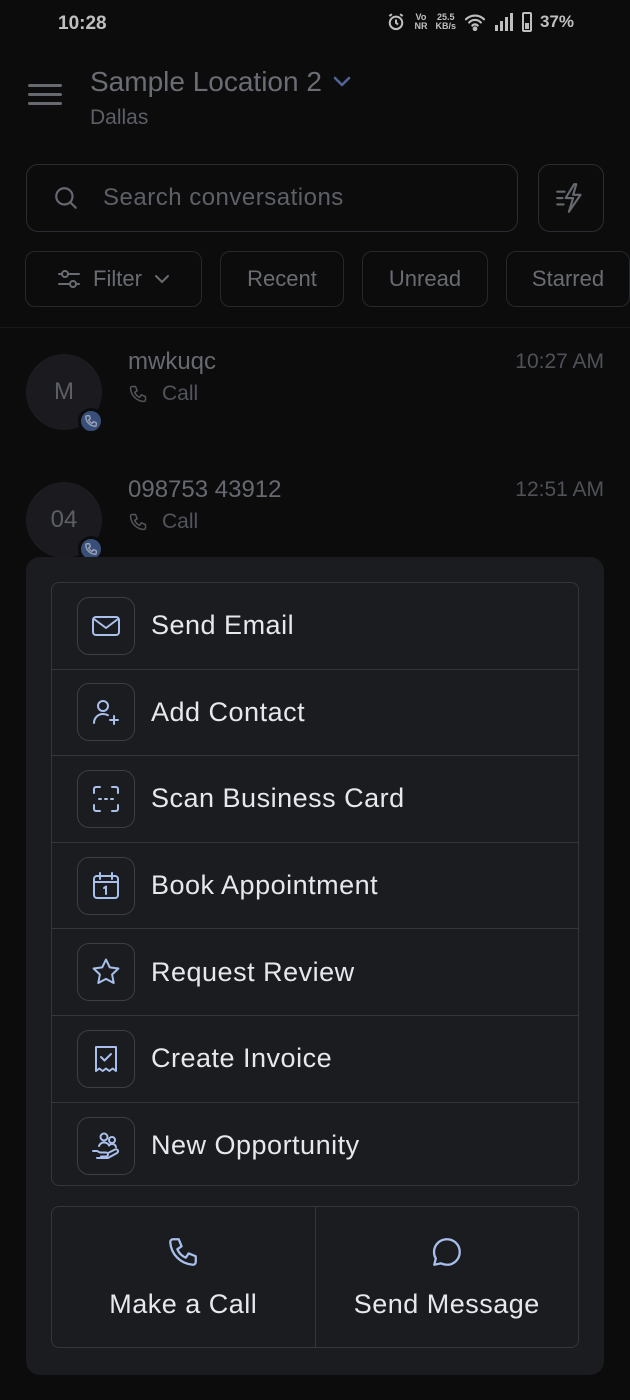  What do you see at coordinates (315, 713) in the screenshot?
I see `action-add-contact: Add Contact` at bounding box center [315, 713].